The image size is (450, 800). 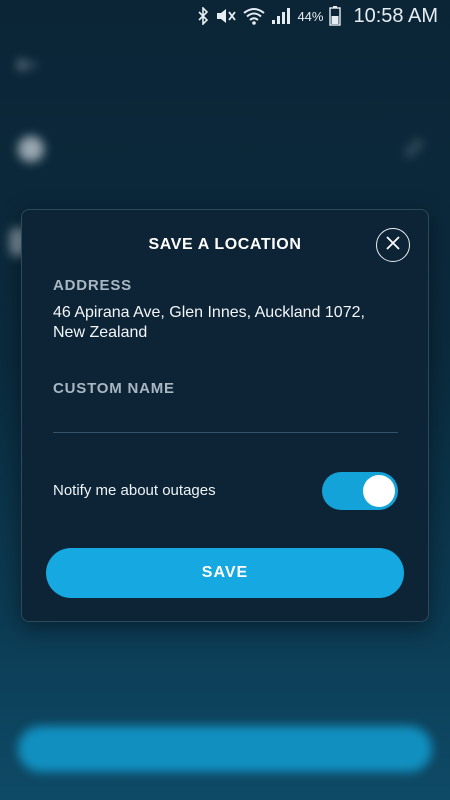 I want to click on back-arrow-icon, so click(x=27, y=65).